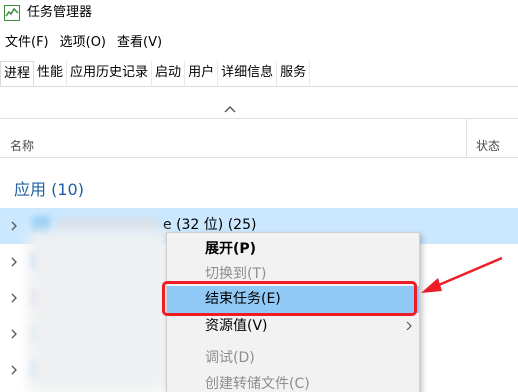  Describe the element at coordinates (231, 249) in the screenshot. I see `menu-item-expand-label: 展开(P)` at that location.